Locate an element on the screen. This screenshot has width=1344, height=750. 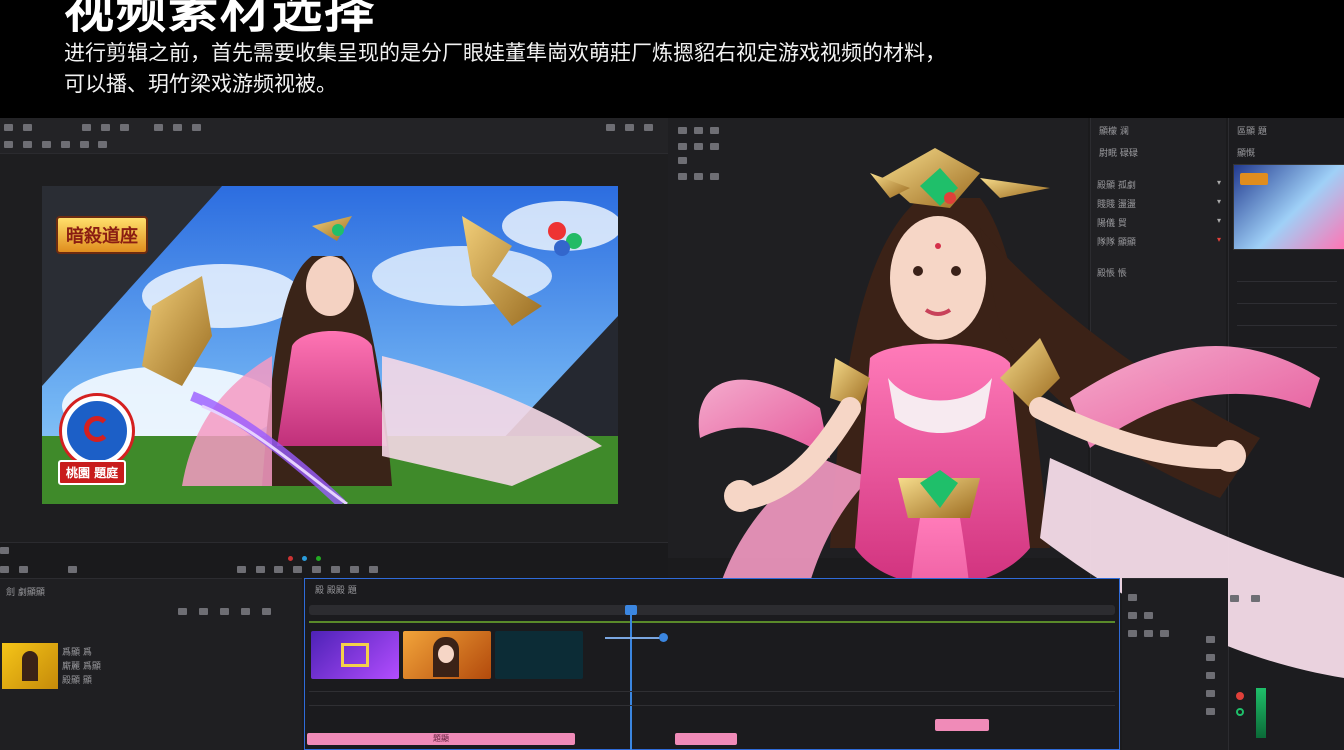
tools-panel is located at coordinates (1175, 664).